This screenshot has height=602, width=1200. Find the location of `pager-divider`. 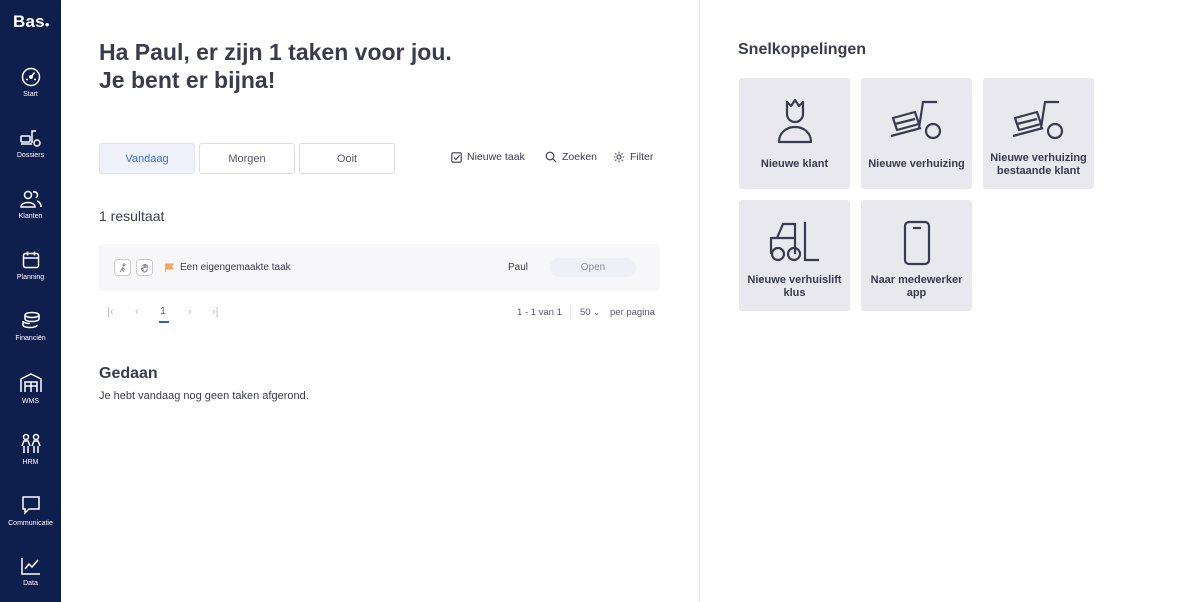

pager-divider is located at coordinates (570, 312).